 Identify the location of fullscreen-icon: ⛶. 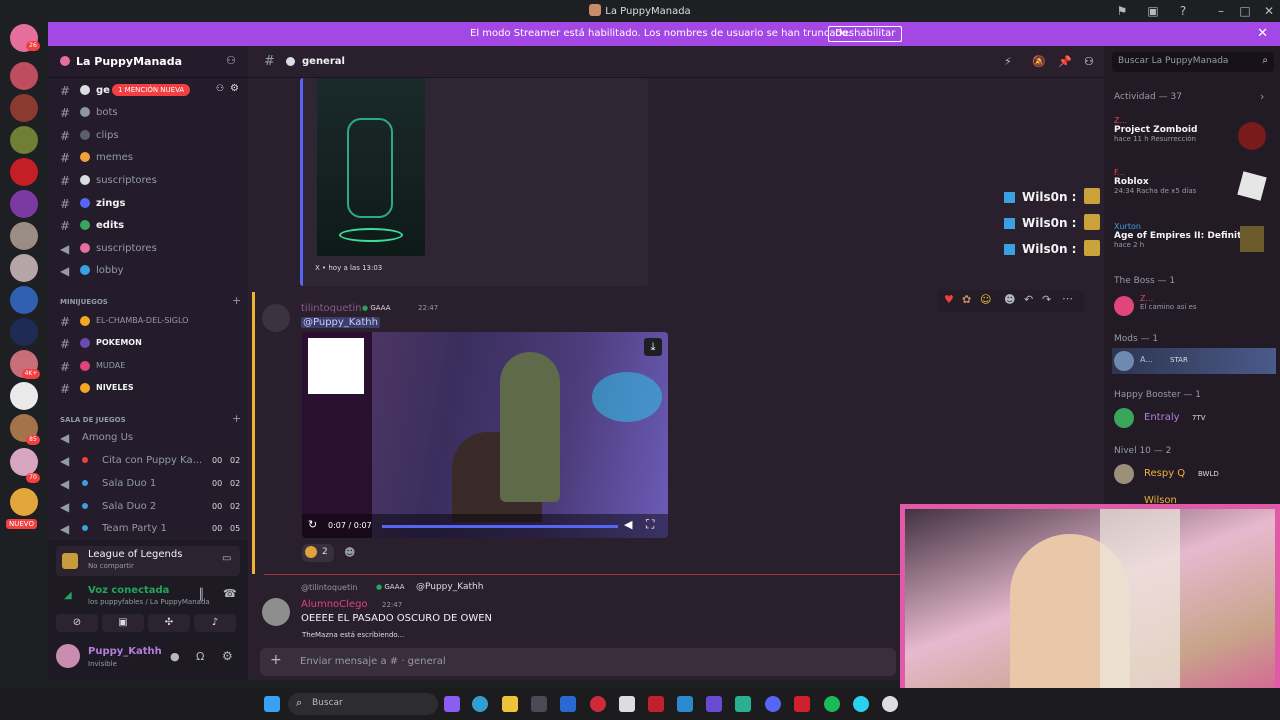
(650, 524).